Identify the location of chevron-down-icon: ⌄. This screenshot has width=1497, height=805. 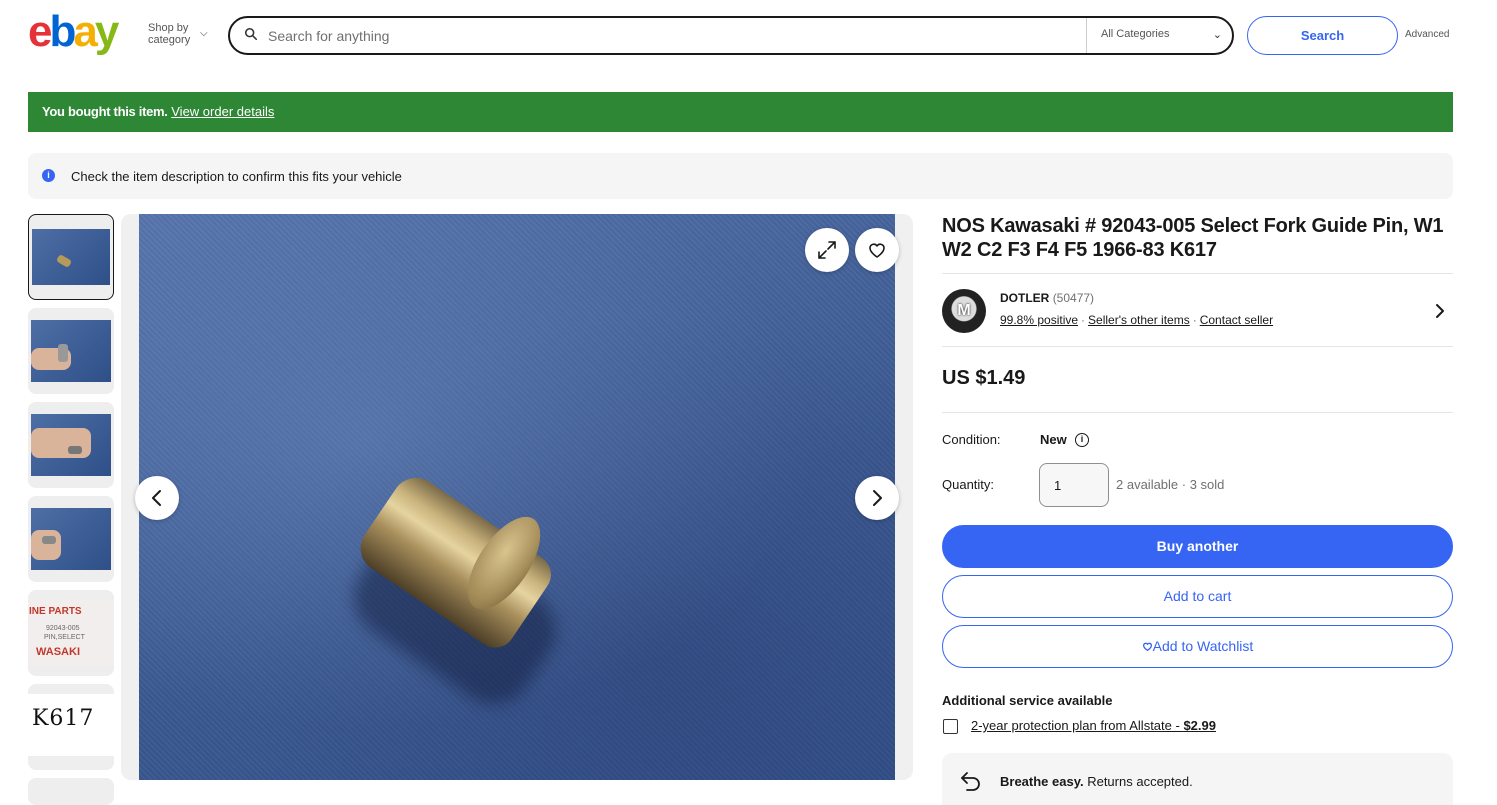
(1217, 35).